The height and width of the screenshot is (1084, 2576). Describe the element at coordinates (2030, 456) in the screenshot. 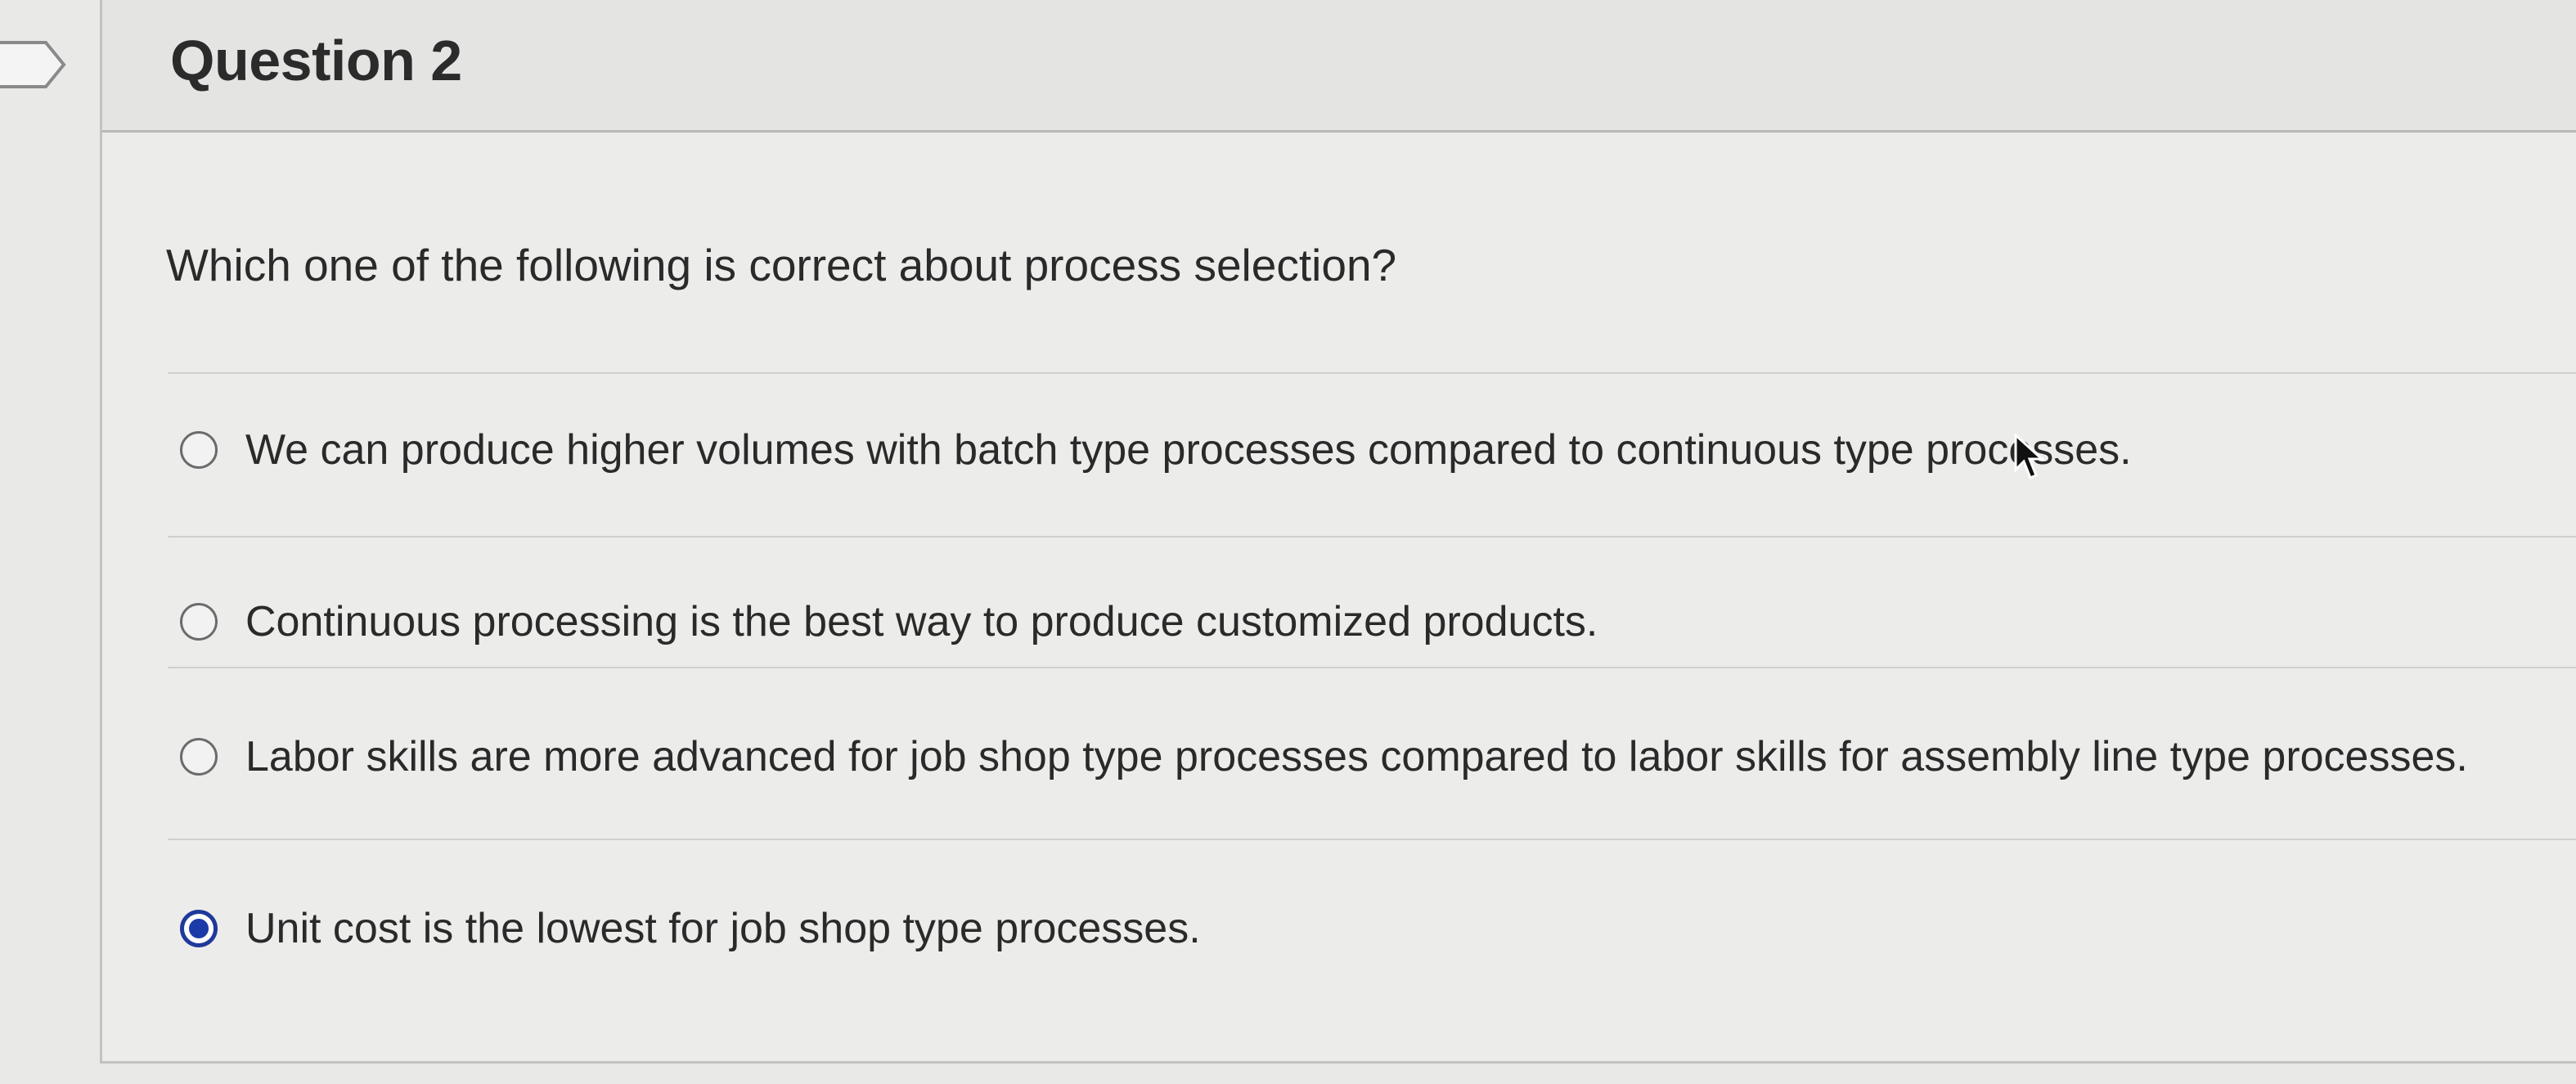

I see `mouse-pointer-icon` at that location.